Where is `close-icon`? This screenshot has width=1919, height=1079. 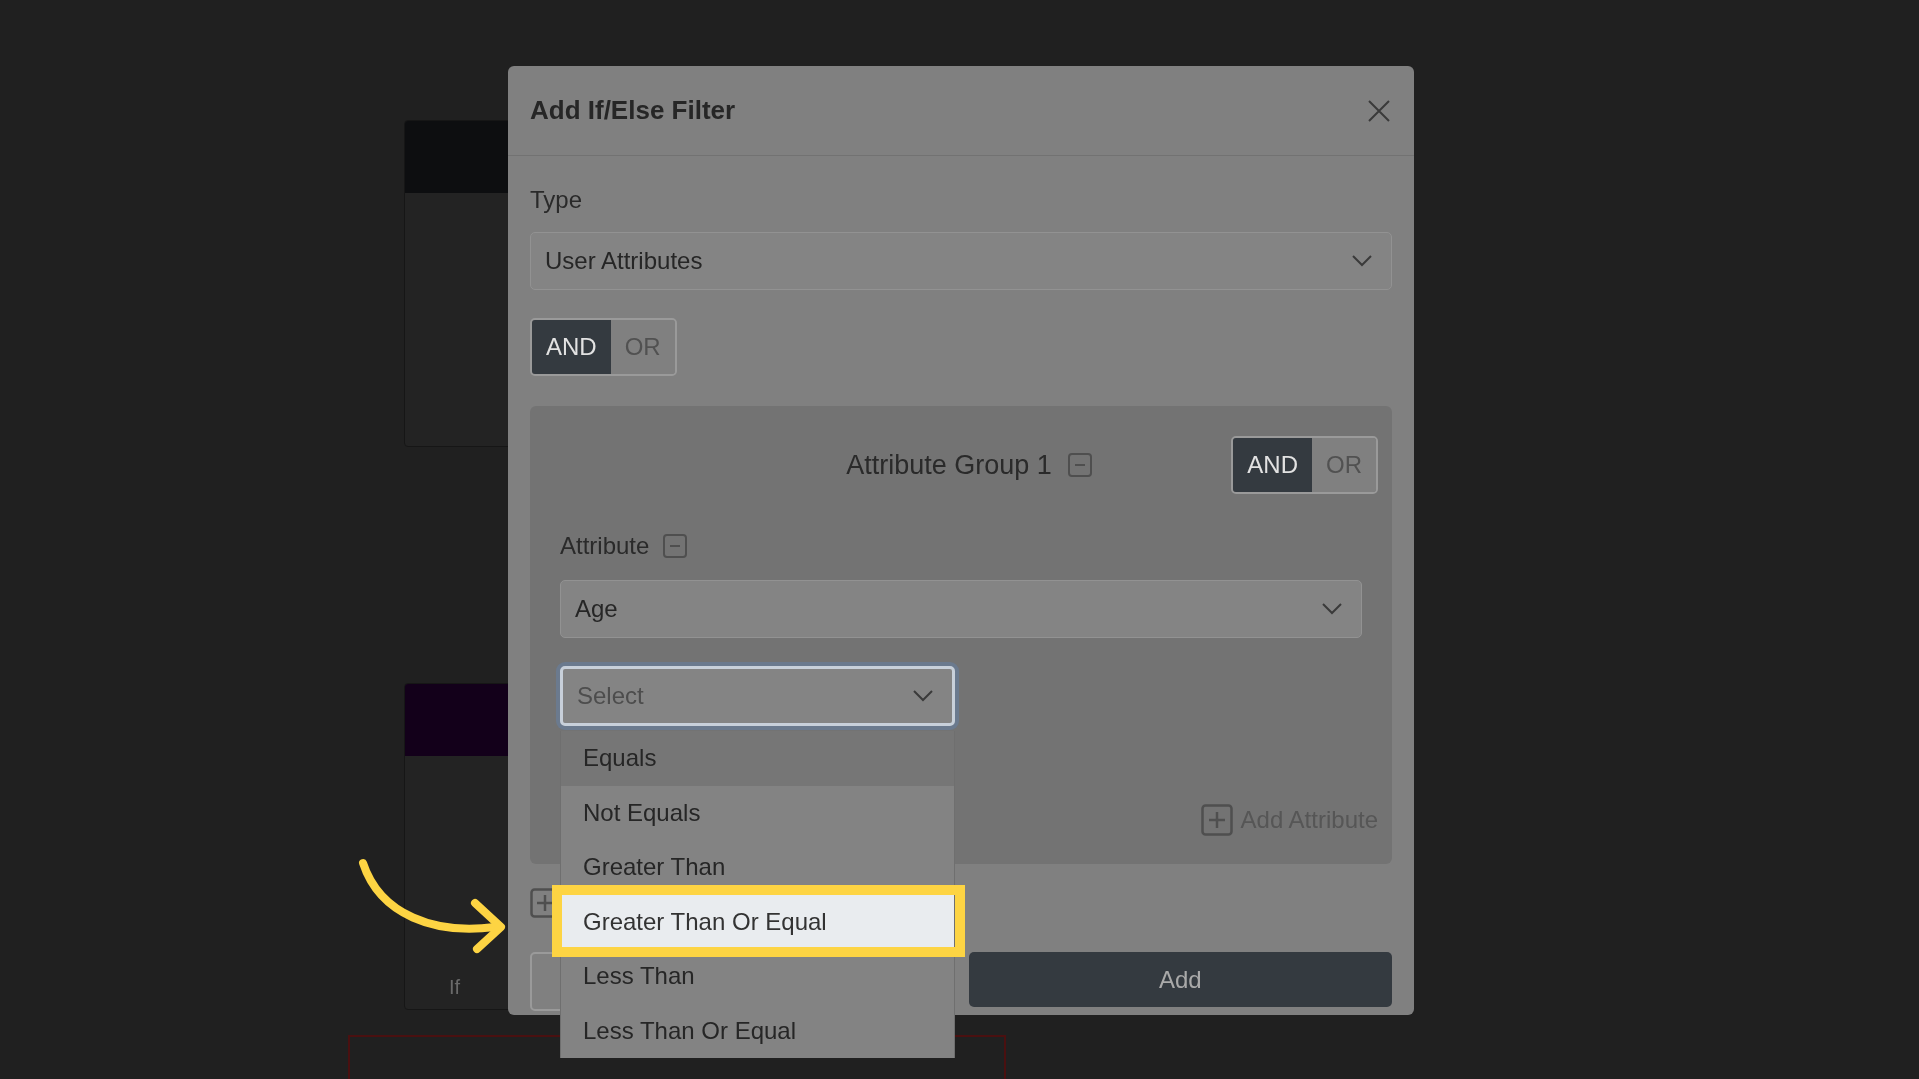
close-icon is located at coordinates (1379, 110).